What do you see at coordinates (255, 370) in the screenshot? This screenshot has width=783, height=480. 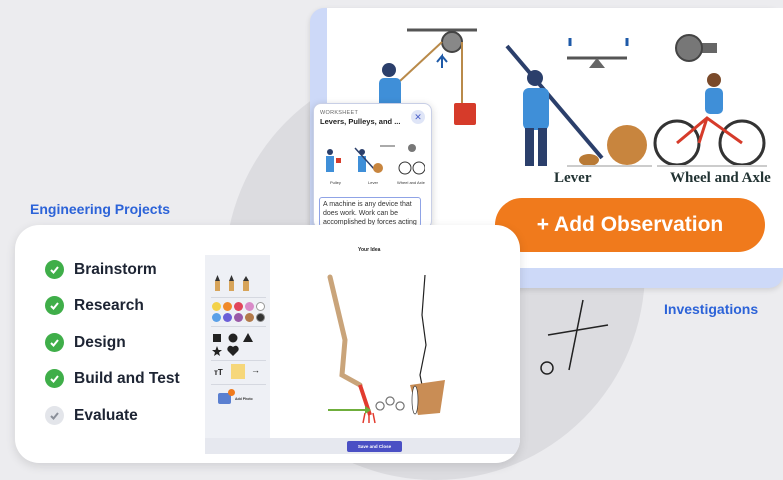 I see `arrow-tool-icon: →` at bounding box center [255, 370].